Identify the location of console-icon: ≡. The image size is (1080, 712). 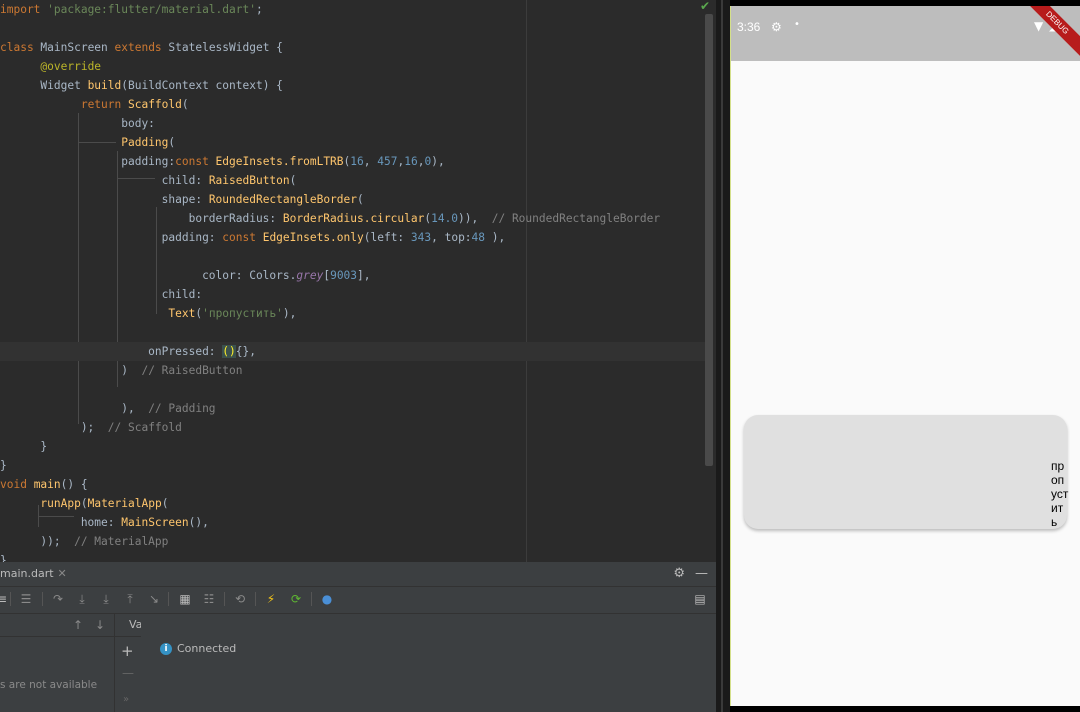
(5, 599).